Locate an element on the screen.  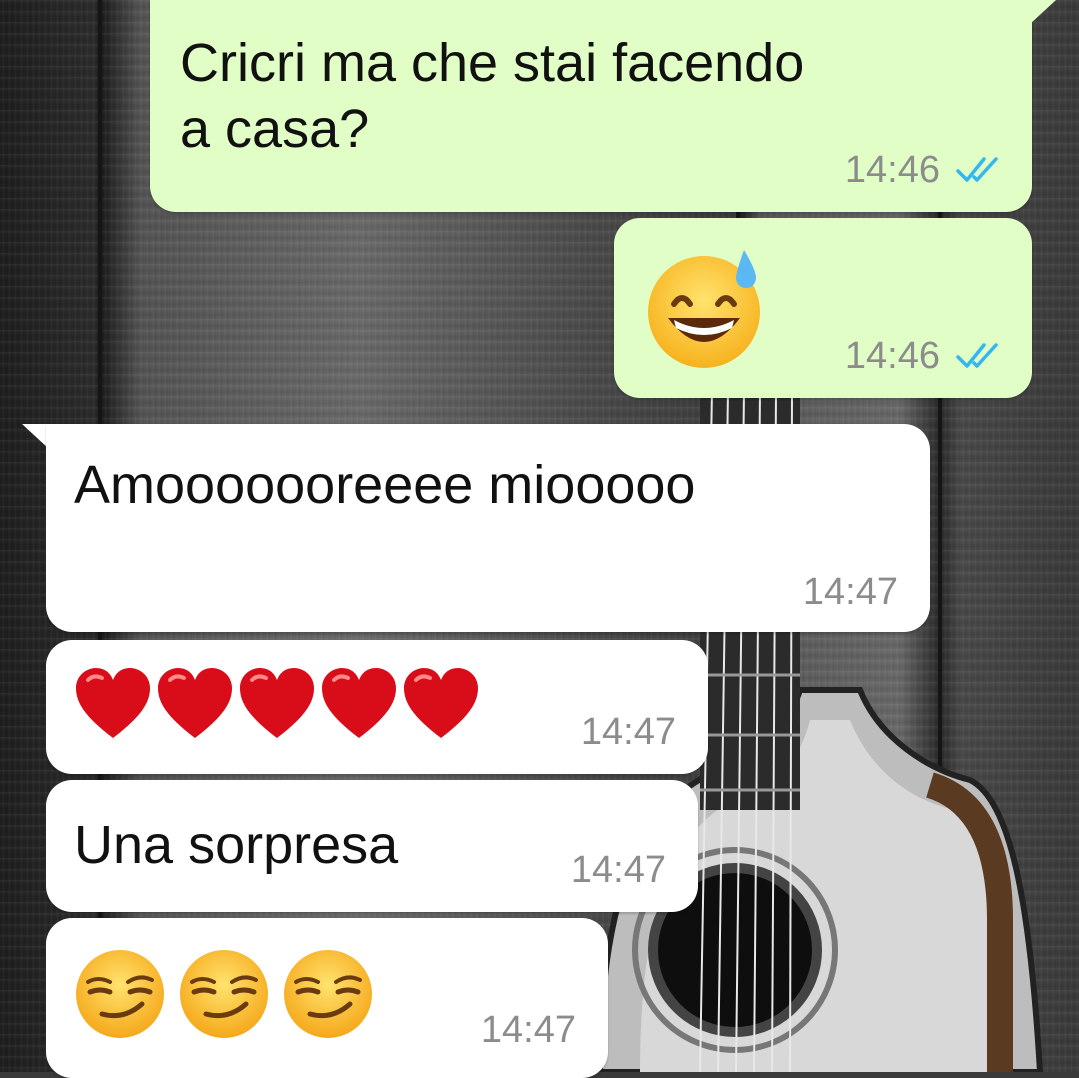
message-text: Cricri ma che stai facendo a casa? is located at coordinates (492, 96).